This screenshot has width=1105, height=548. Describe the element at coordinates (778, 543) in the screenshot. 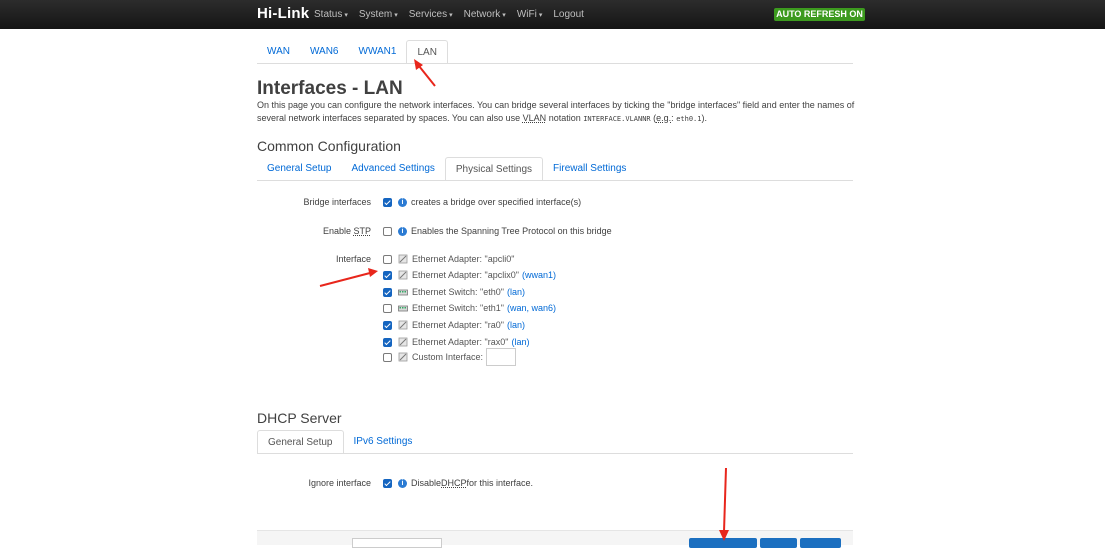

I see `save-button` at that location.